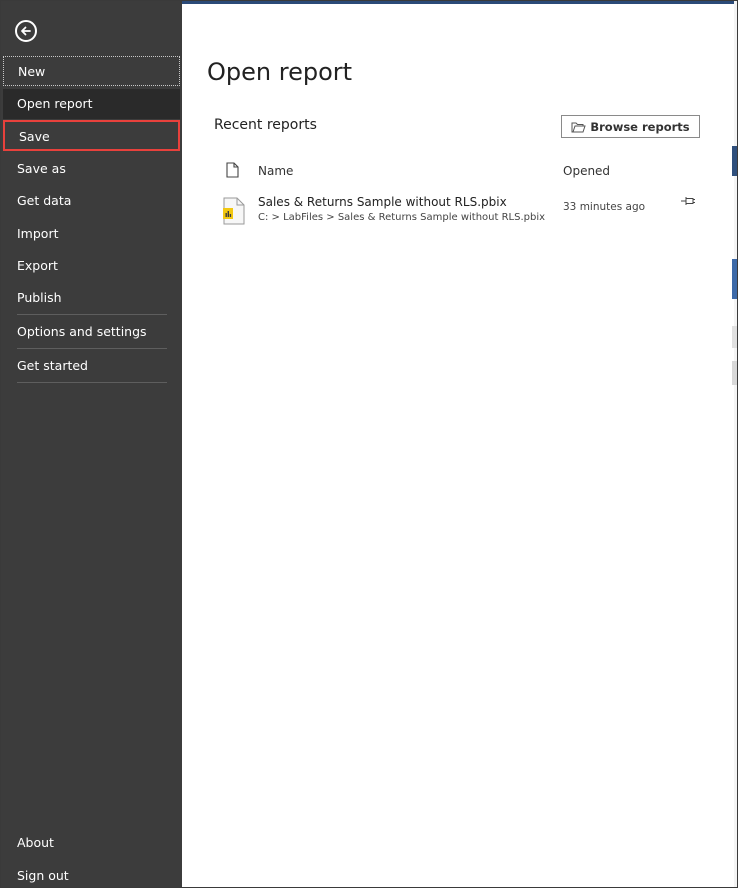 This screenshot has width=738, height=888. Describe the element at coordinates (43, 875) in the screenshot. I see `sidebar-item-label: Sign out` at that location.